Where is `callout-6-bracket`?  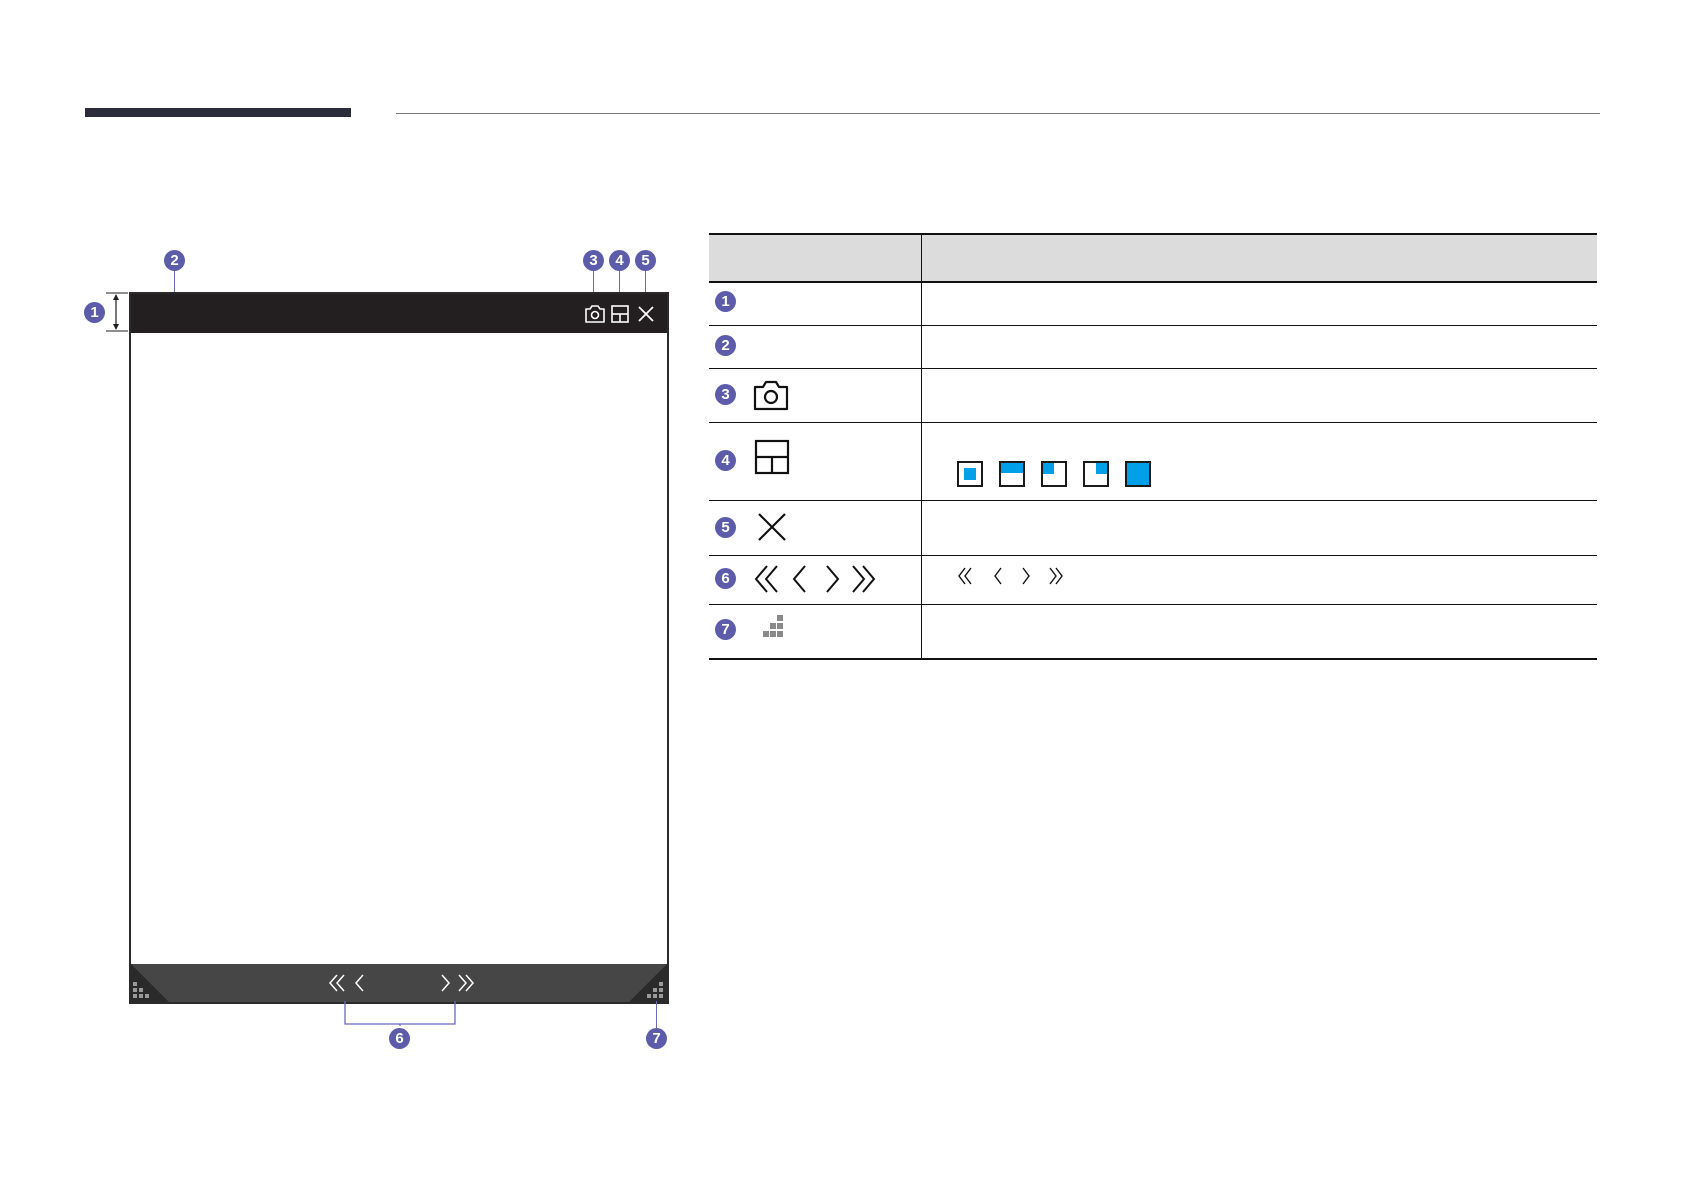
callout-6-bracket is located at coordinates (400, 1013).